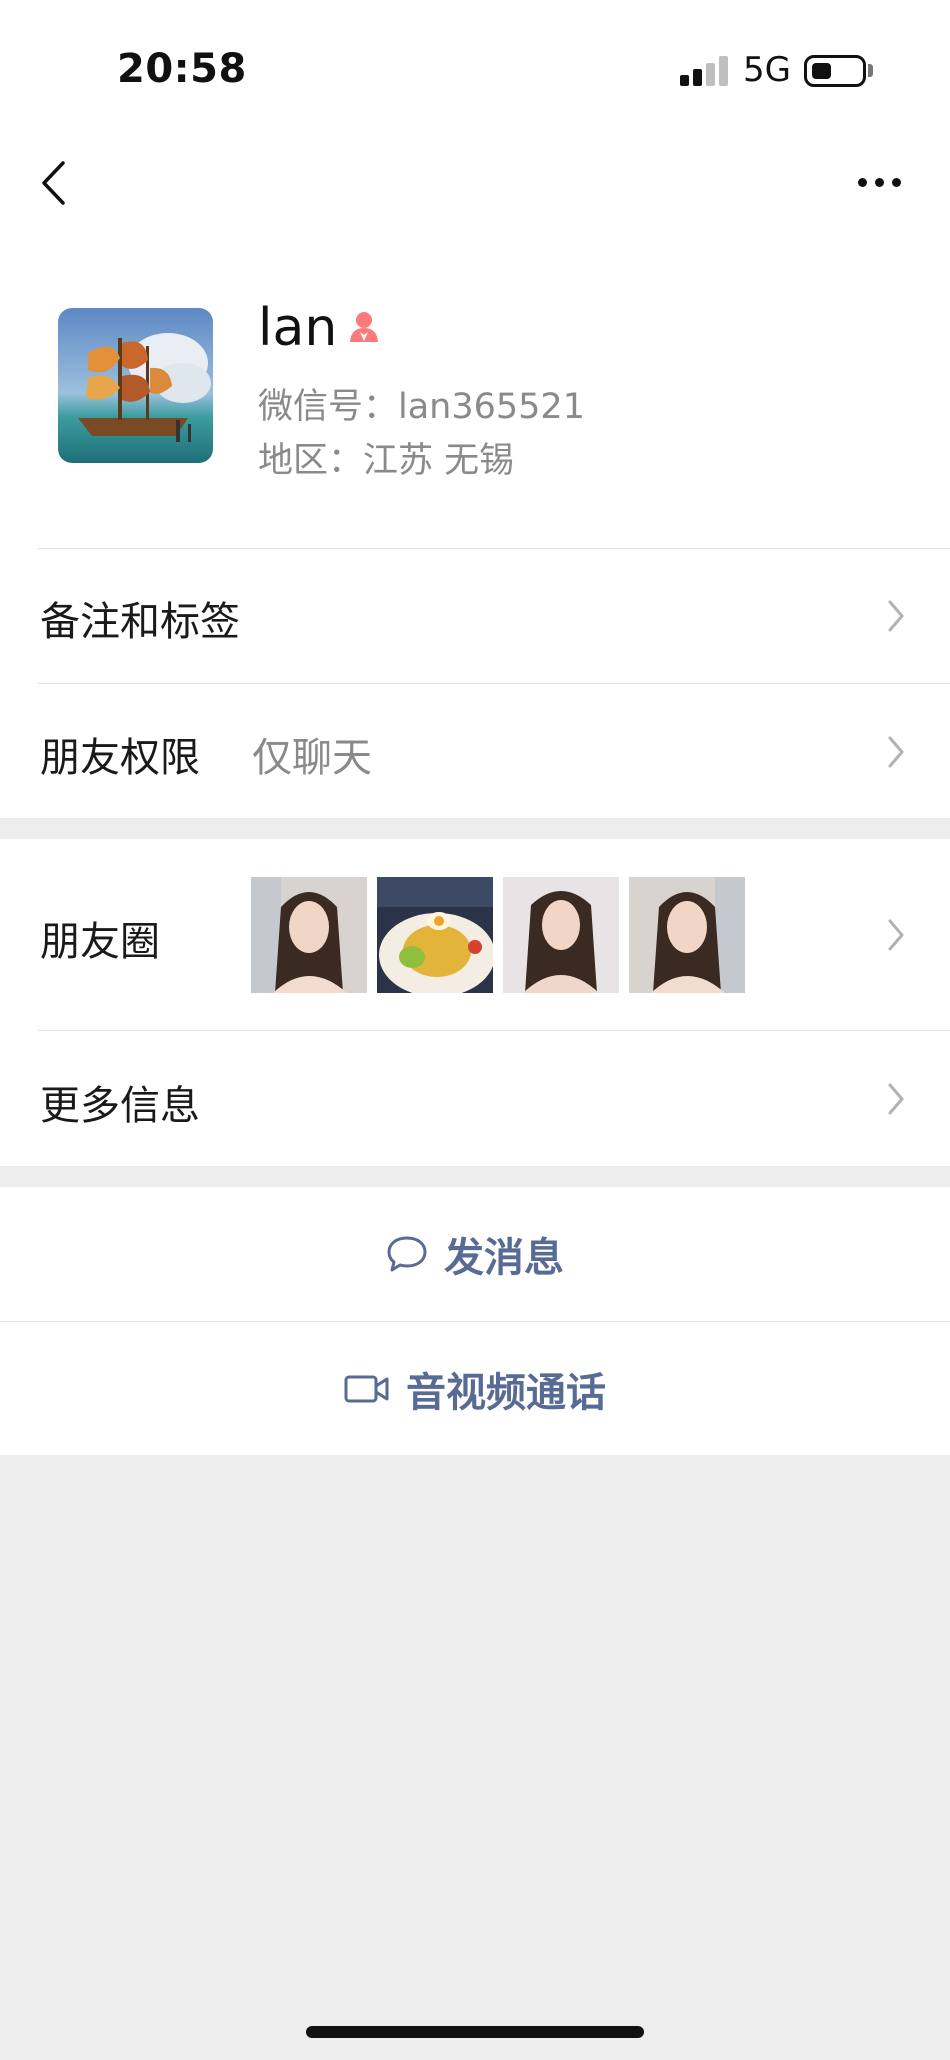 This screenshot has width=950, height=2060. I want to click on back-icon, so click(56, 183).